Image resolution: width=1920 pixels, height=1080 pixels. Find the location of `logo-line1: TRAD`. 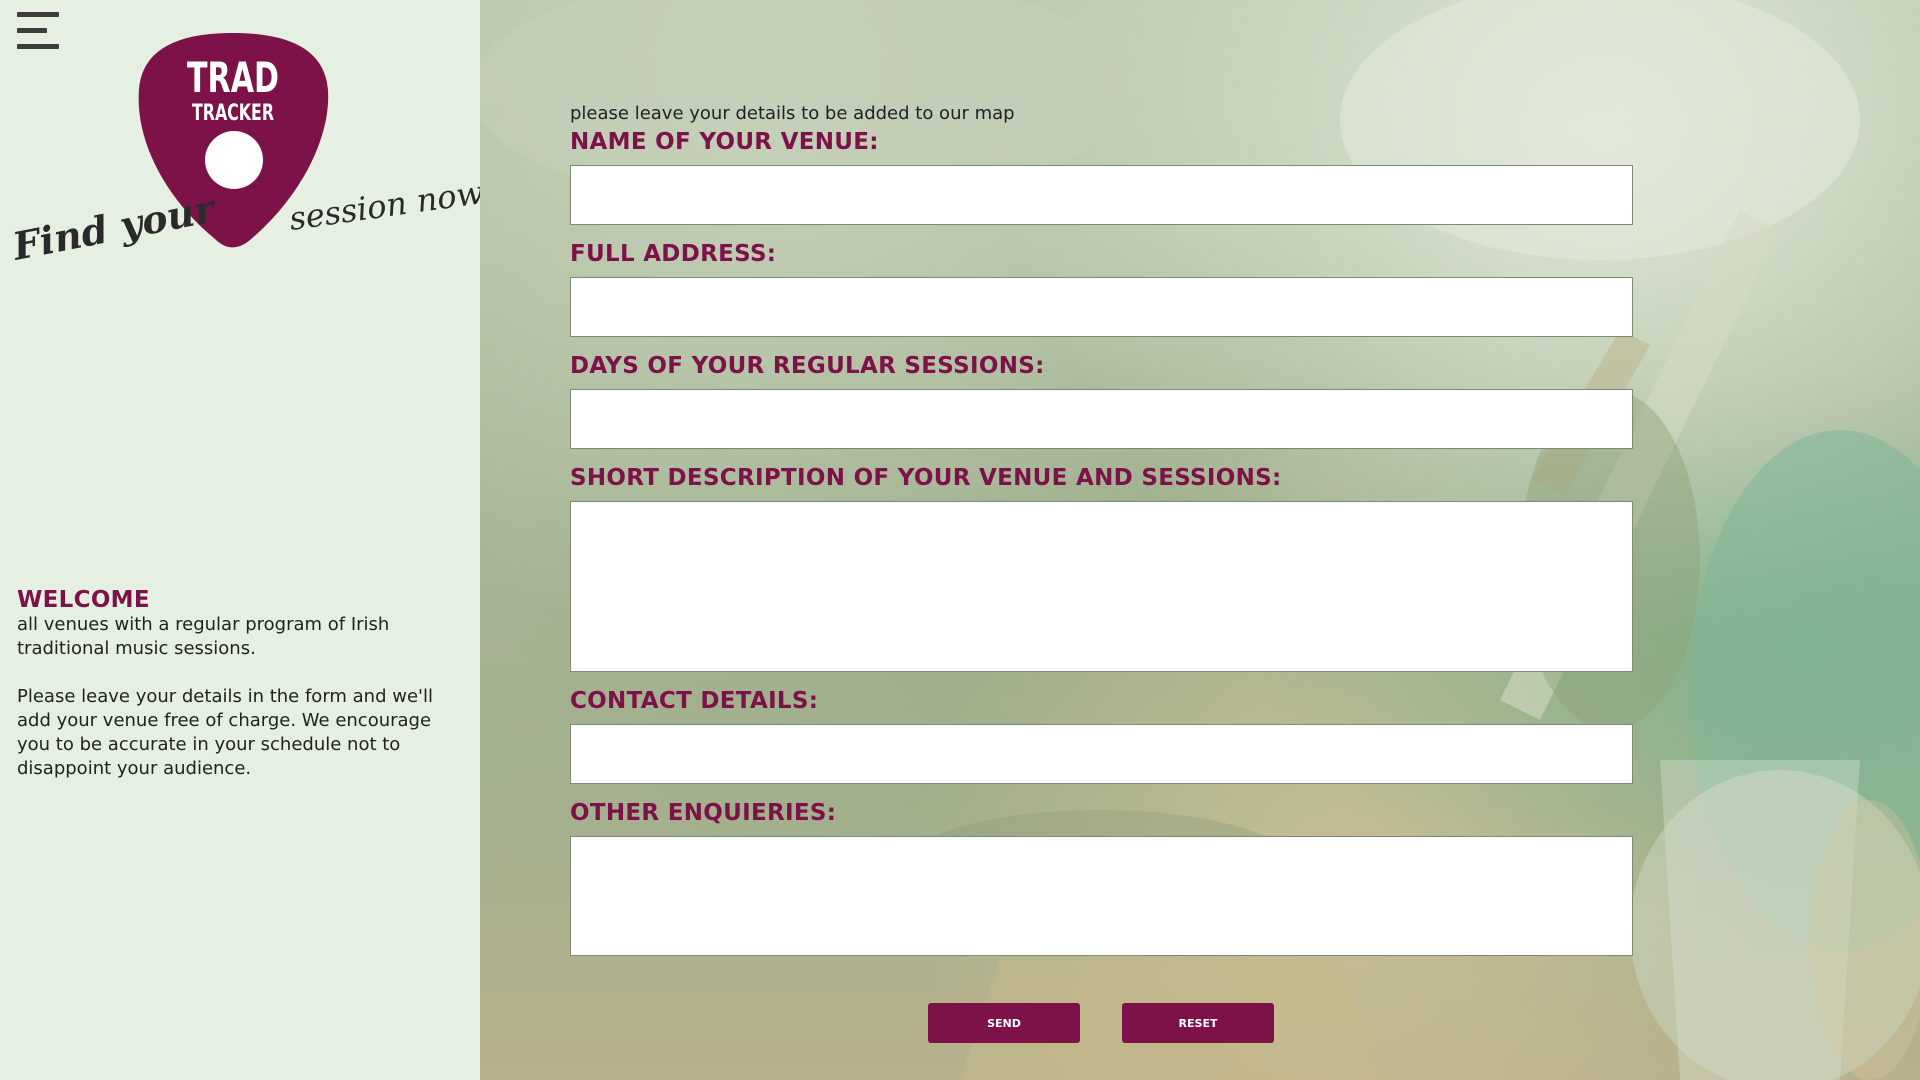

logo-line1: TRAD is located at coordinates (233, 77).